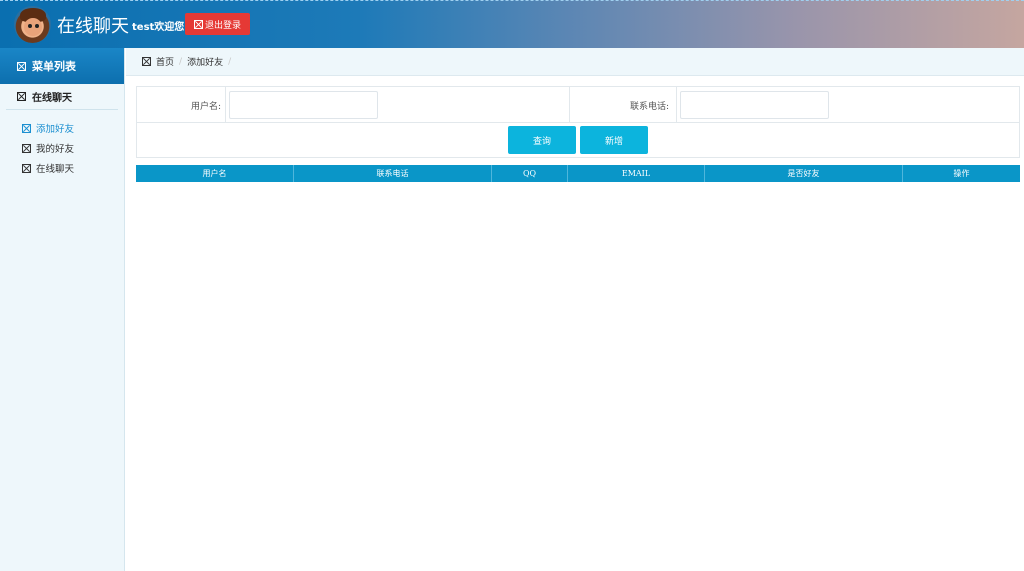 This screenshot has height=571, width=1024. I want to click on breadcrumb: 首页 / 添加好友 /, so click(575, 62).